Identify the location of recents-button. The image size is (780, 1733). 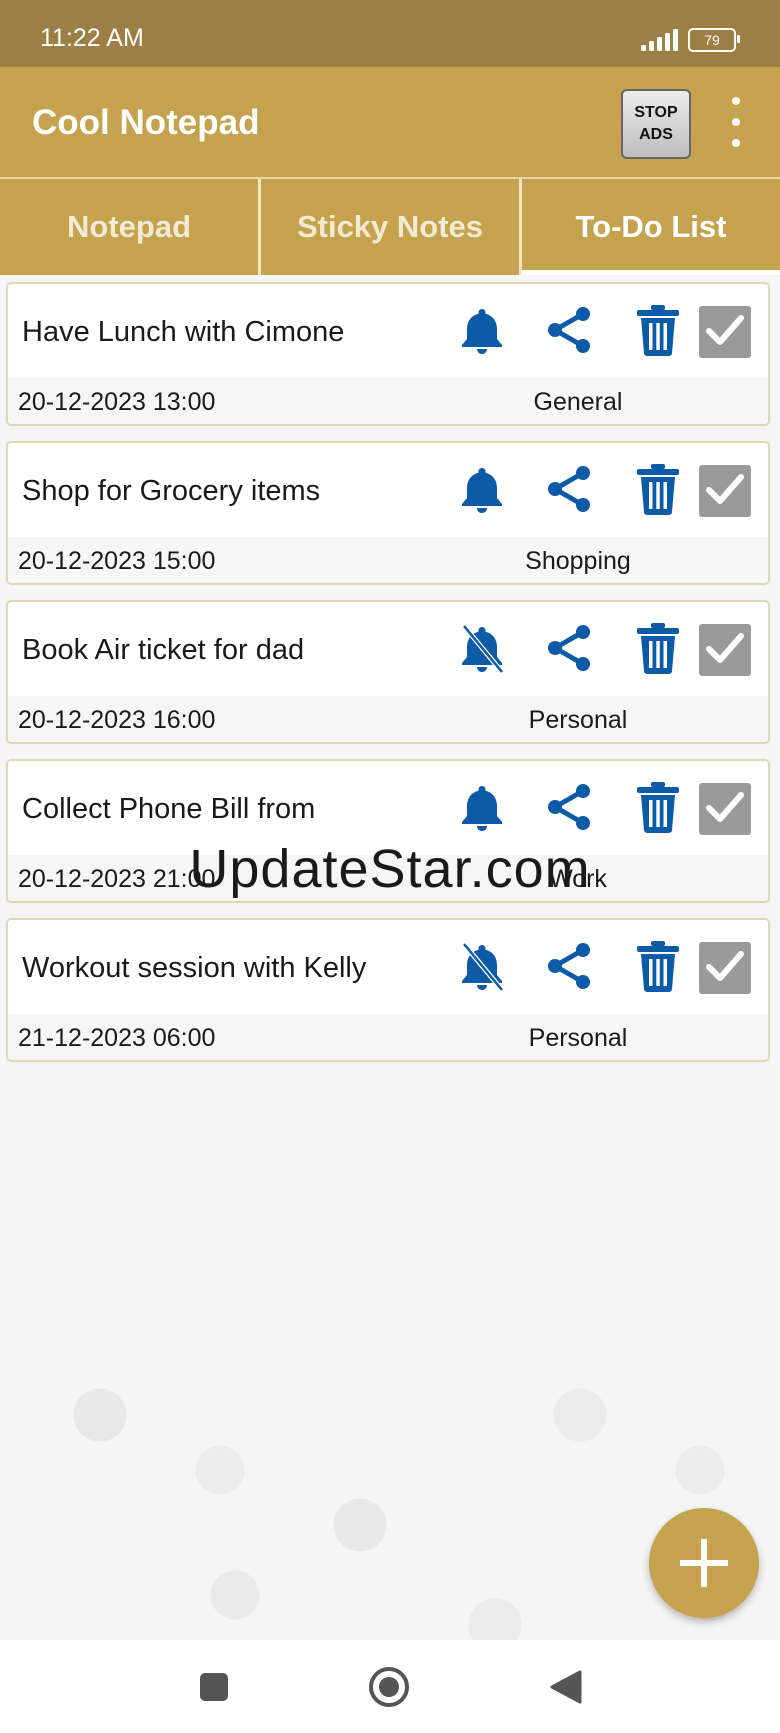
(214, 1687).